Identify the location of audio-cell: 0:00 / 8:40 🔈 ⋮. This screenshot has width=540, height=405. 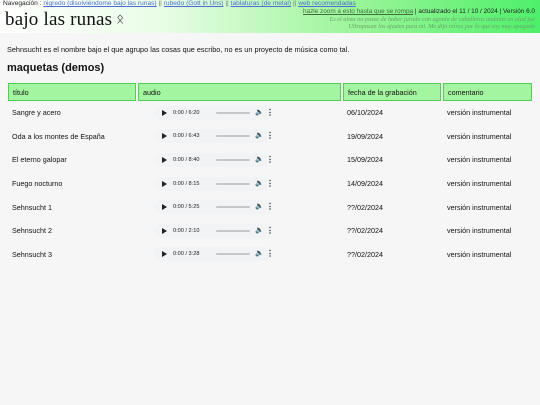
(239, 160).